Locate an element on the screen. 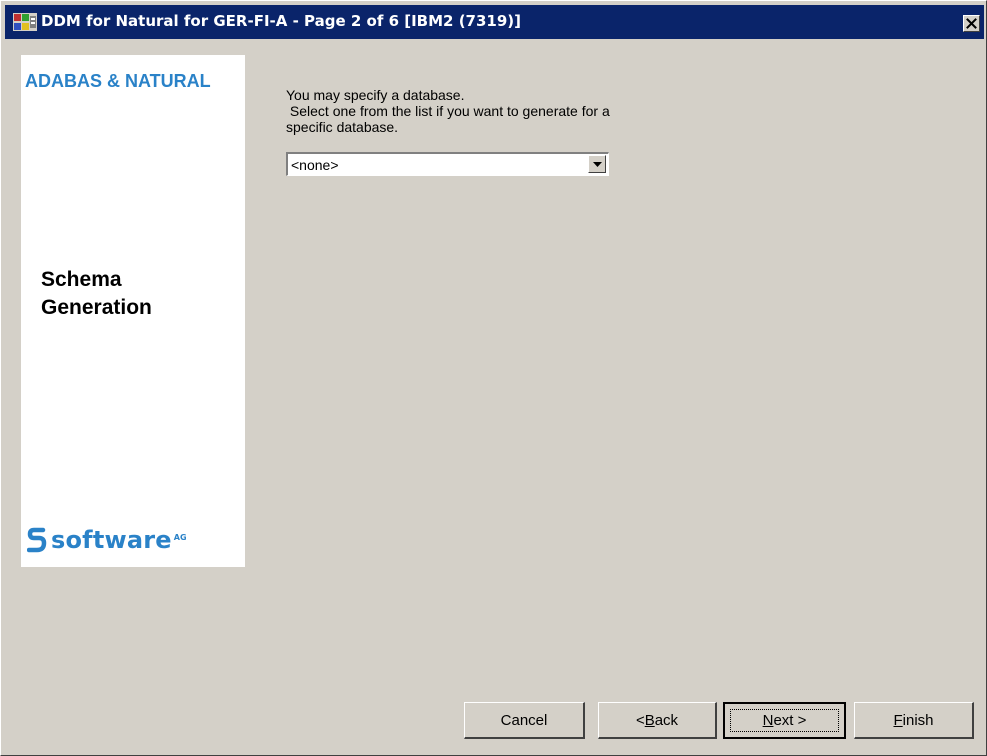 This screenshot has height=756, width=987. close-button is located at coordinates (971, 23).